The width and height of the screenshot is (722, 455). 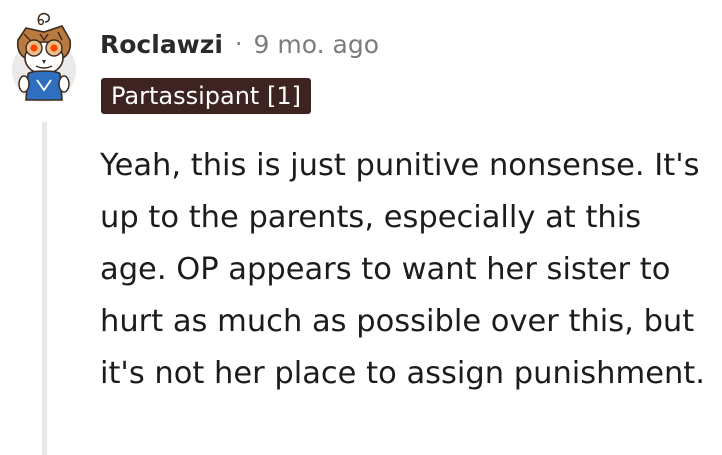 I want to click on comment-meta: Roclawzi · 9 mo. ago, so click(x=239, y=44).